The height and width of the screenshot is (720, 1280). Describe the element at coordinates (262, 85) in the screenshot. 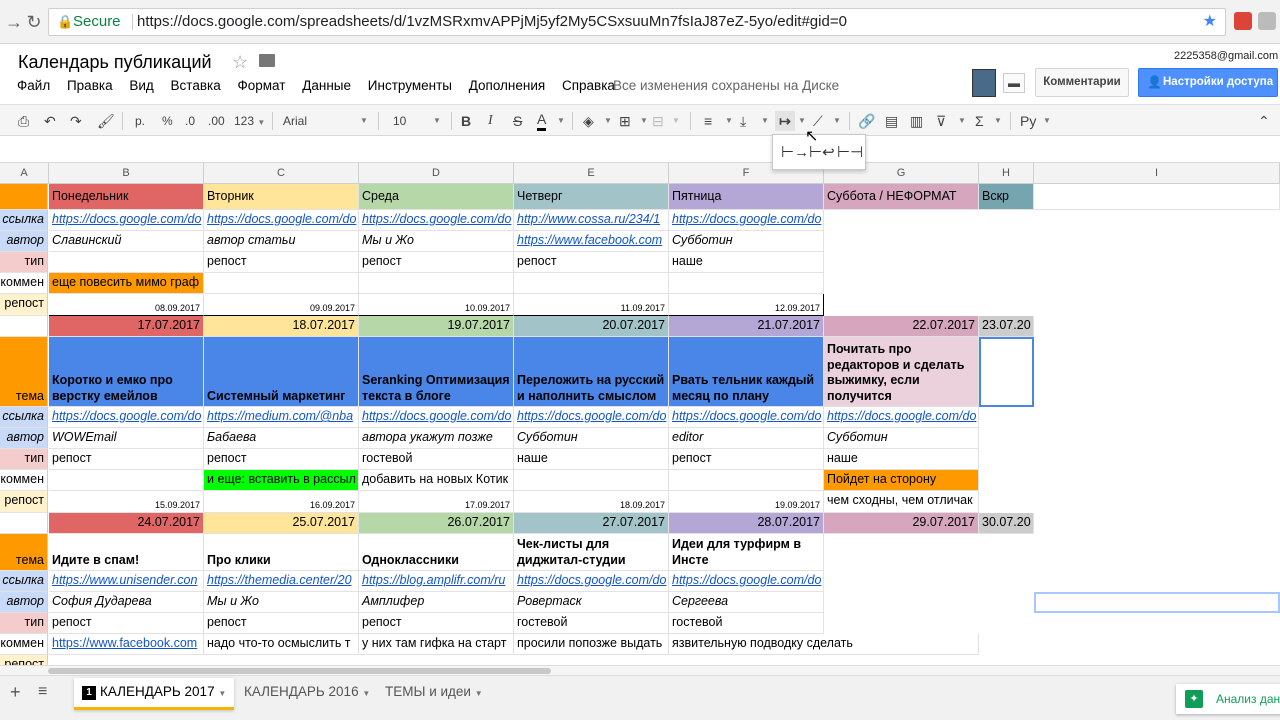

I see `menu-format: Формат` at that location.